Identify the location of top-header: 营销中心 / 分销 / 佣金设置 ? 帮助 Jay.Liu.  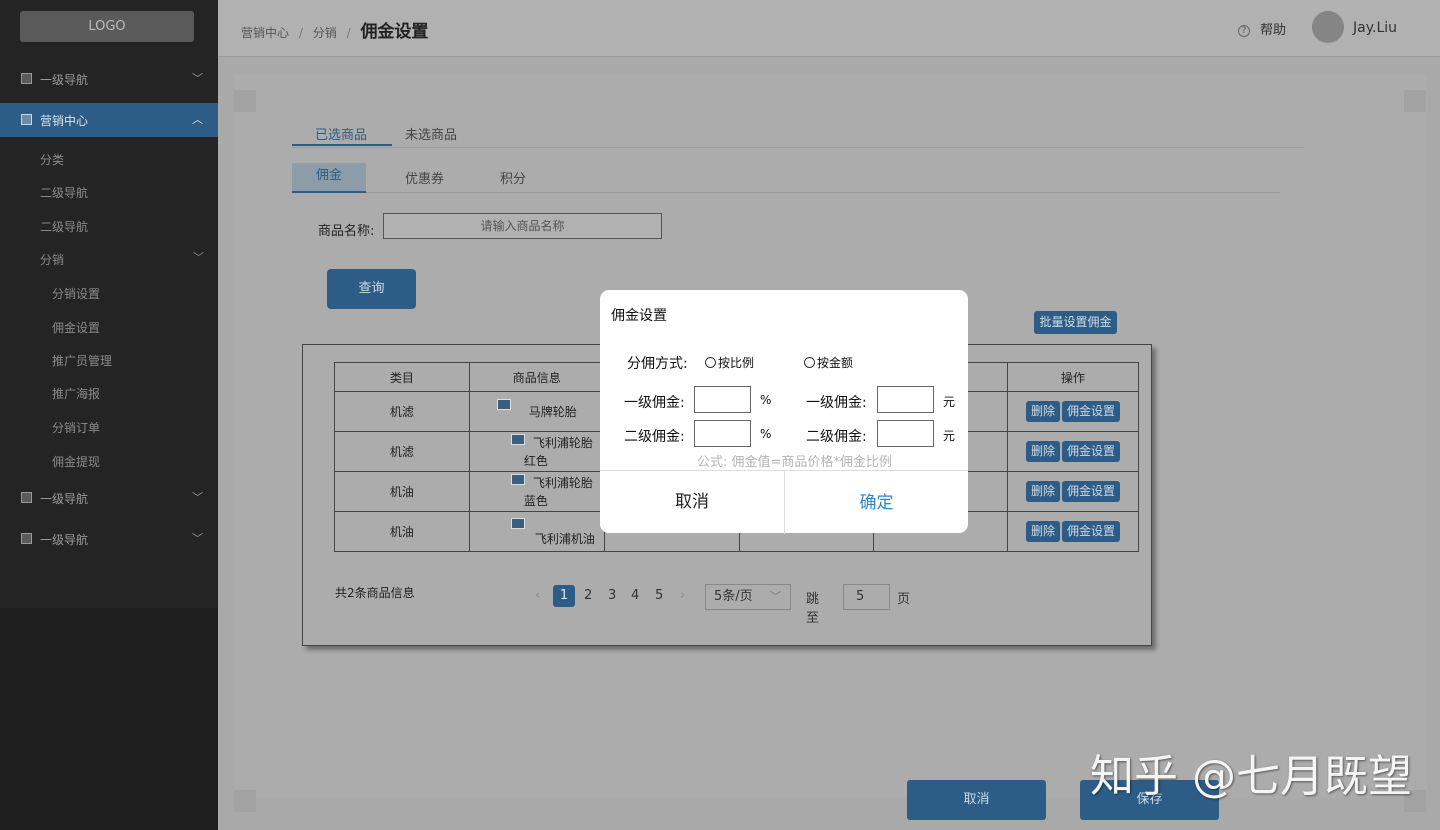
(829, 28).